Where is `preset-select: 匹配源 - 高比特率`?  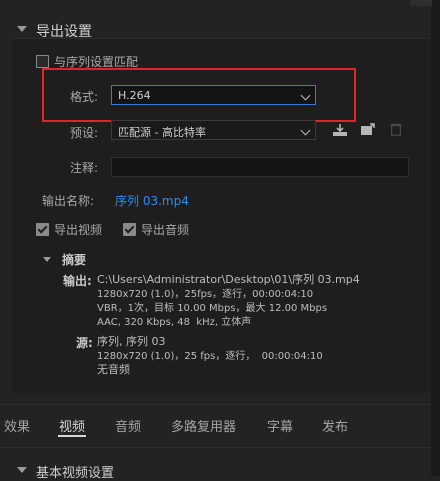
preset-select: 匹配源 - 高比特率 is located at coordinates (213, 130).